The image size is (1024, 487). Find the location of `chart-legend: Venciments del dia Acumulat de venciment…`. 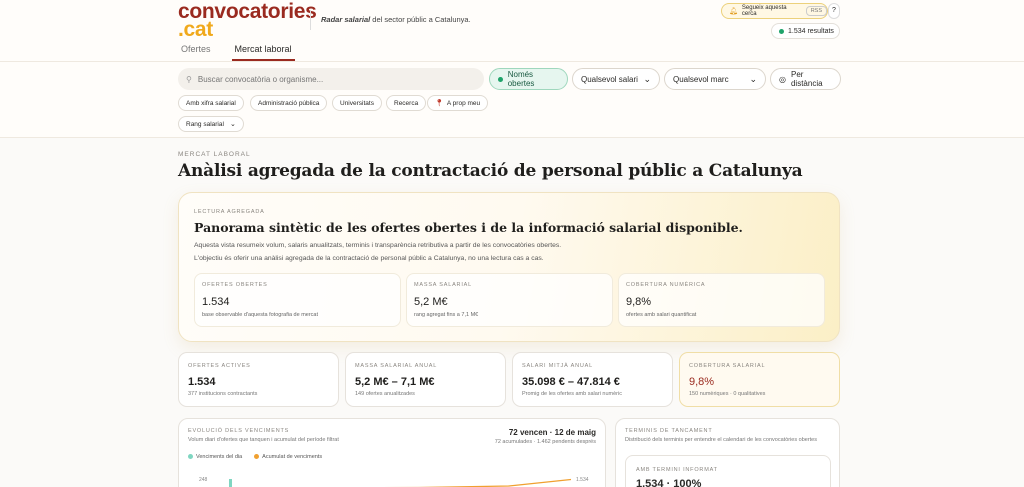

chart-legend: Venciments del dia Acumulat de venciment… is located at coordinates (255, 457).